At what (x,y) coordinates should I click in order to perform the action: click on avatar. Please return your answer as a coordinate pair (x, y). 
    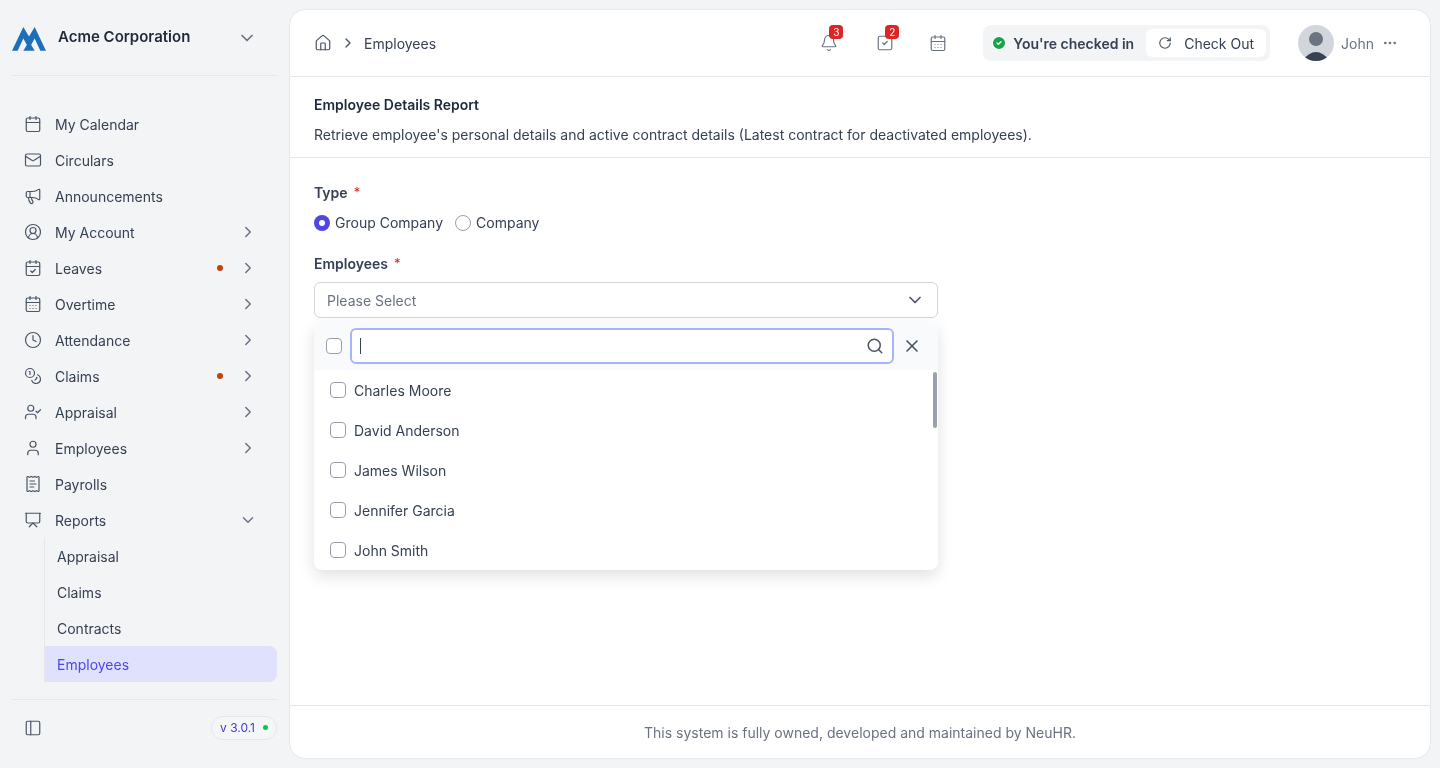
    Looking at the image, I should click on (1316, 43).